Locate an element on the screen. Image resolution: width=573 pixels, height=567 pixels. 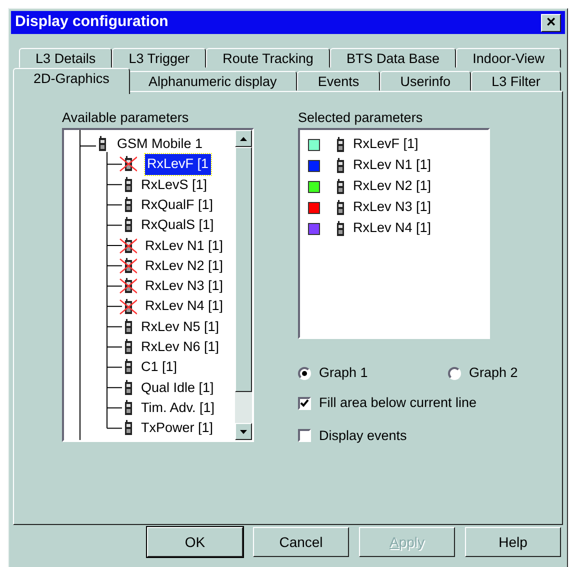
tree-item: RxQualF [1] is located at coordinates (177, 205).